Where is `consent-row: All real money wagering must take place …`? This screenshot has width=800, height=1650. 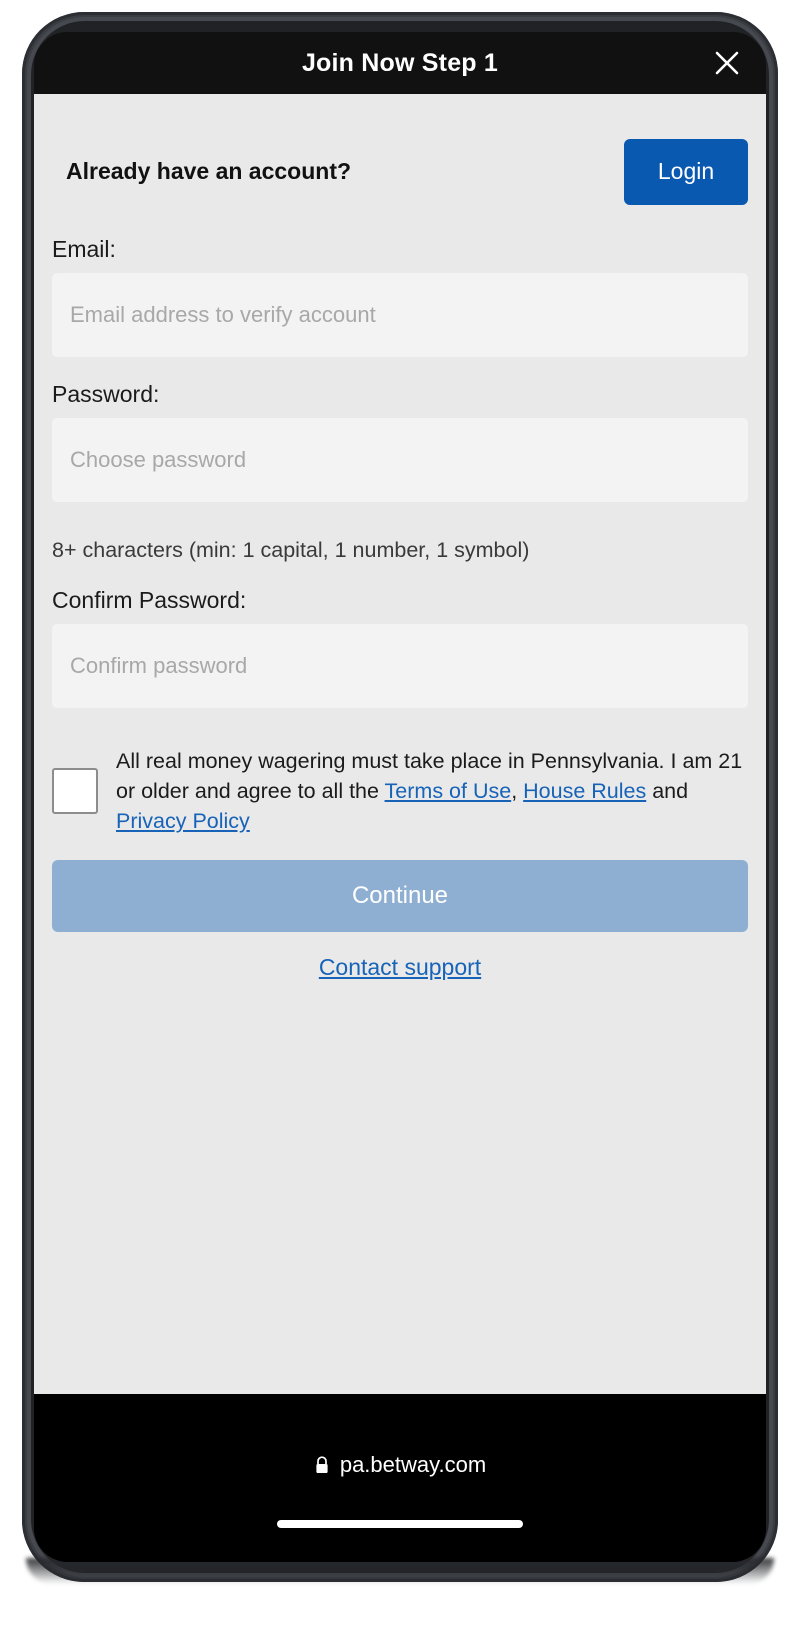
consent-row: All real money wagering must take place … is located at coordinates (400, 791).